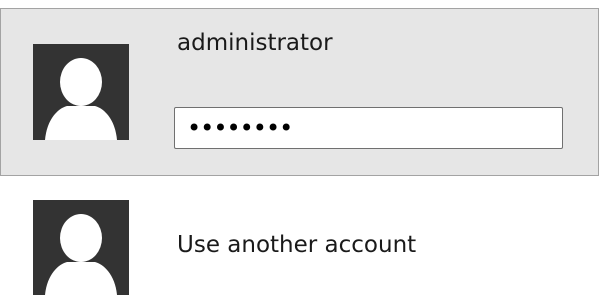 The image size is (601, 295). Describe the element at coordinates (368, 128) in the screenshot. I see `password-field: ••••••••` at that location.